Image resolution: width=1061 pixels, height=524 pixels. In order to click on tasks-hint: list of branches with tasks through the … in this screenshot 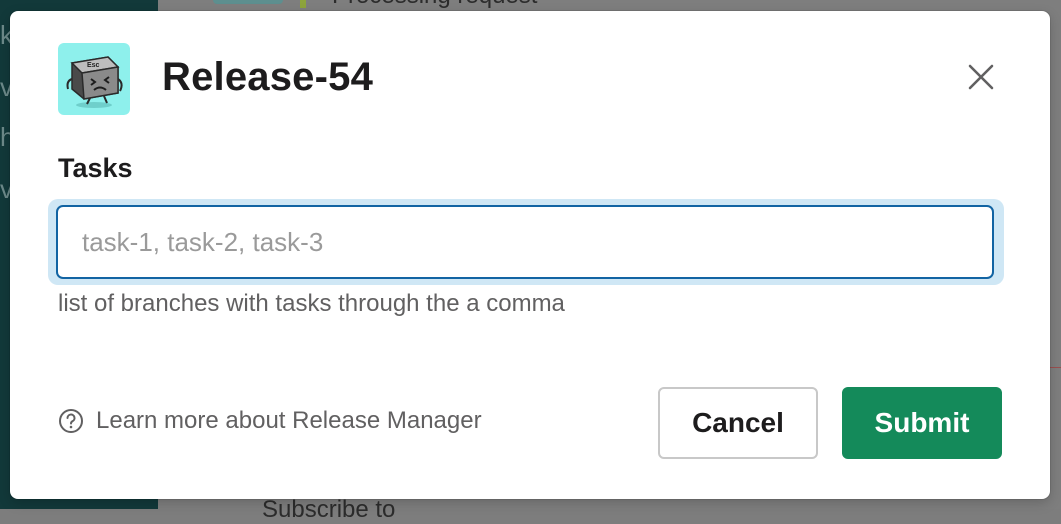, I will do `click(311, 303)`.